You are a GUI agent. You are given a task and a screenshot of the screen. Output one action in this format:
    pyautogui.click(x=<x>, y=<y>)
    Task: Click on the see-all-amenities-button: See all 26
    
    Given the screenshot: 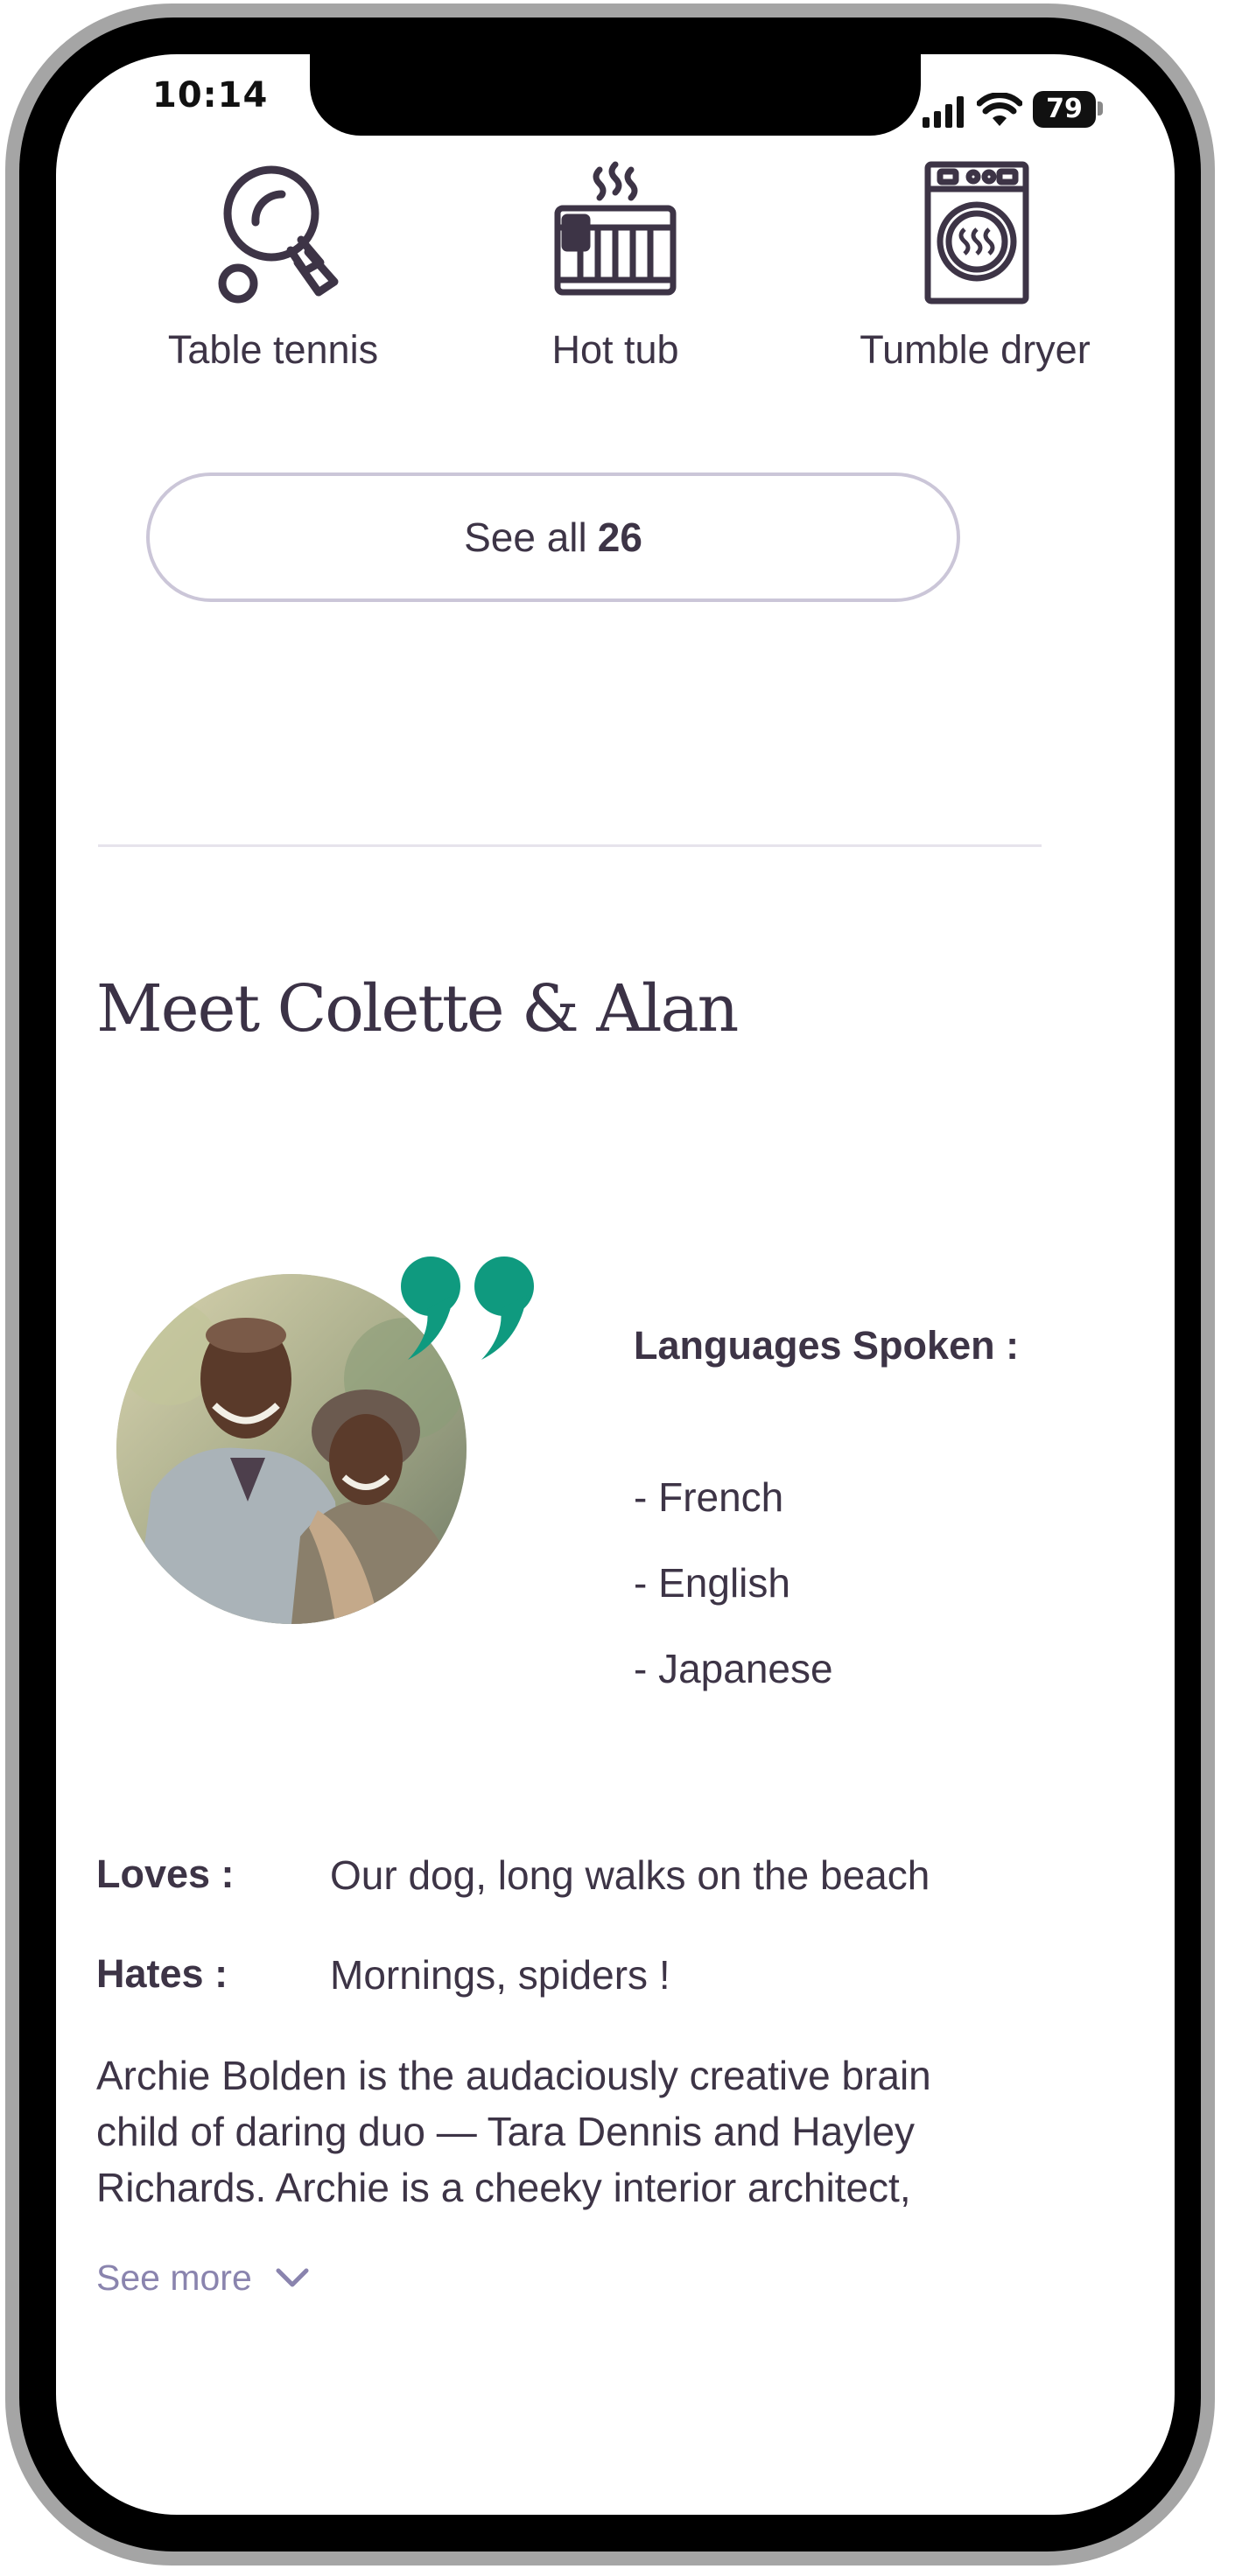 What is the action you would take?
    pyautogui.click(x=553, y=537)
    